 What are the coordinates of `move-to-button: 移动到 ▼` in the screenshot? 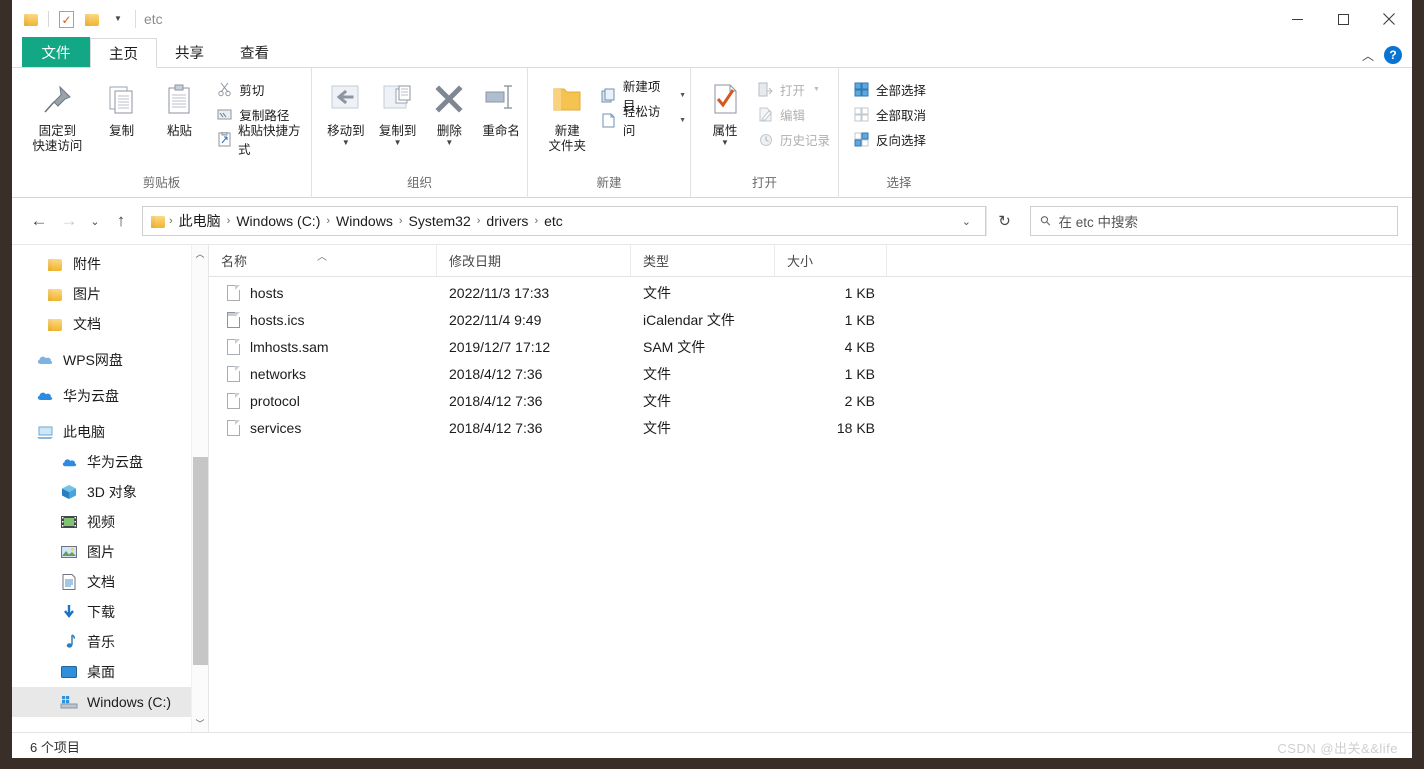 It's located at (346, 110).